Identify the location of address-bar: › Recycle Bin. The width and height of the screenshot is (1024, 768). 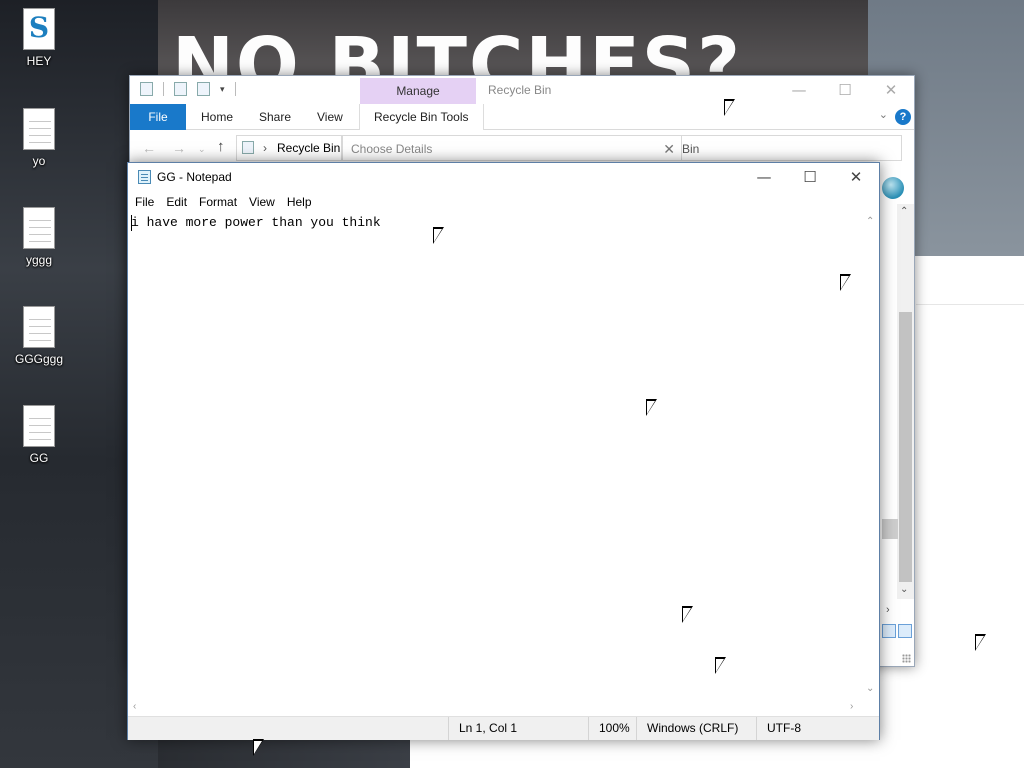
(289, 148).